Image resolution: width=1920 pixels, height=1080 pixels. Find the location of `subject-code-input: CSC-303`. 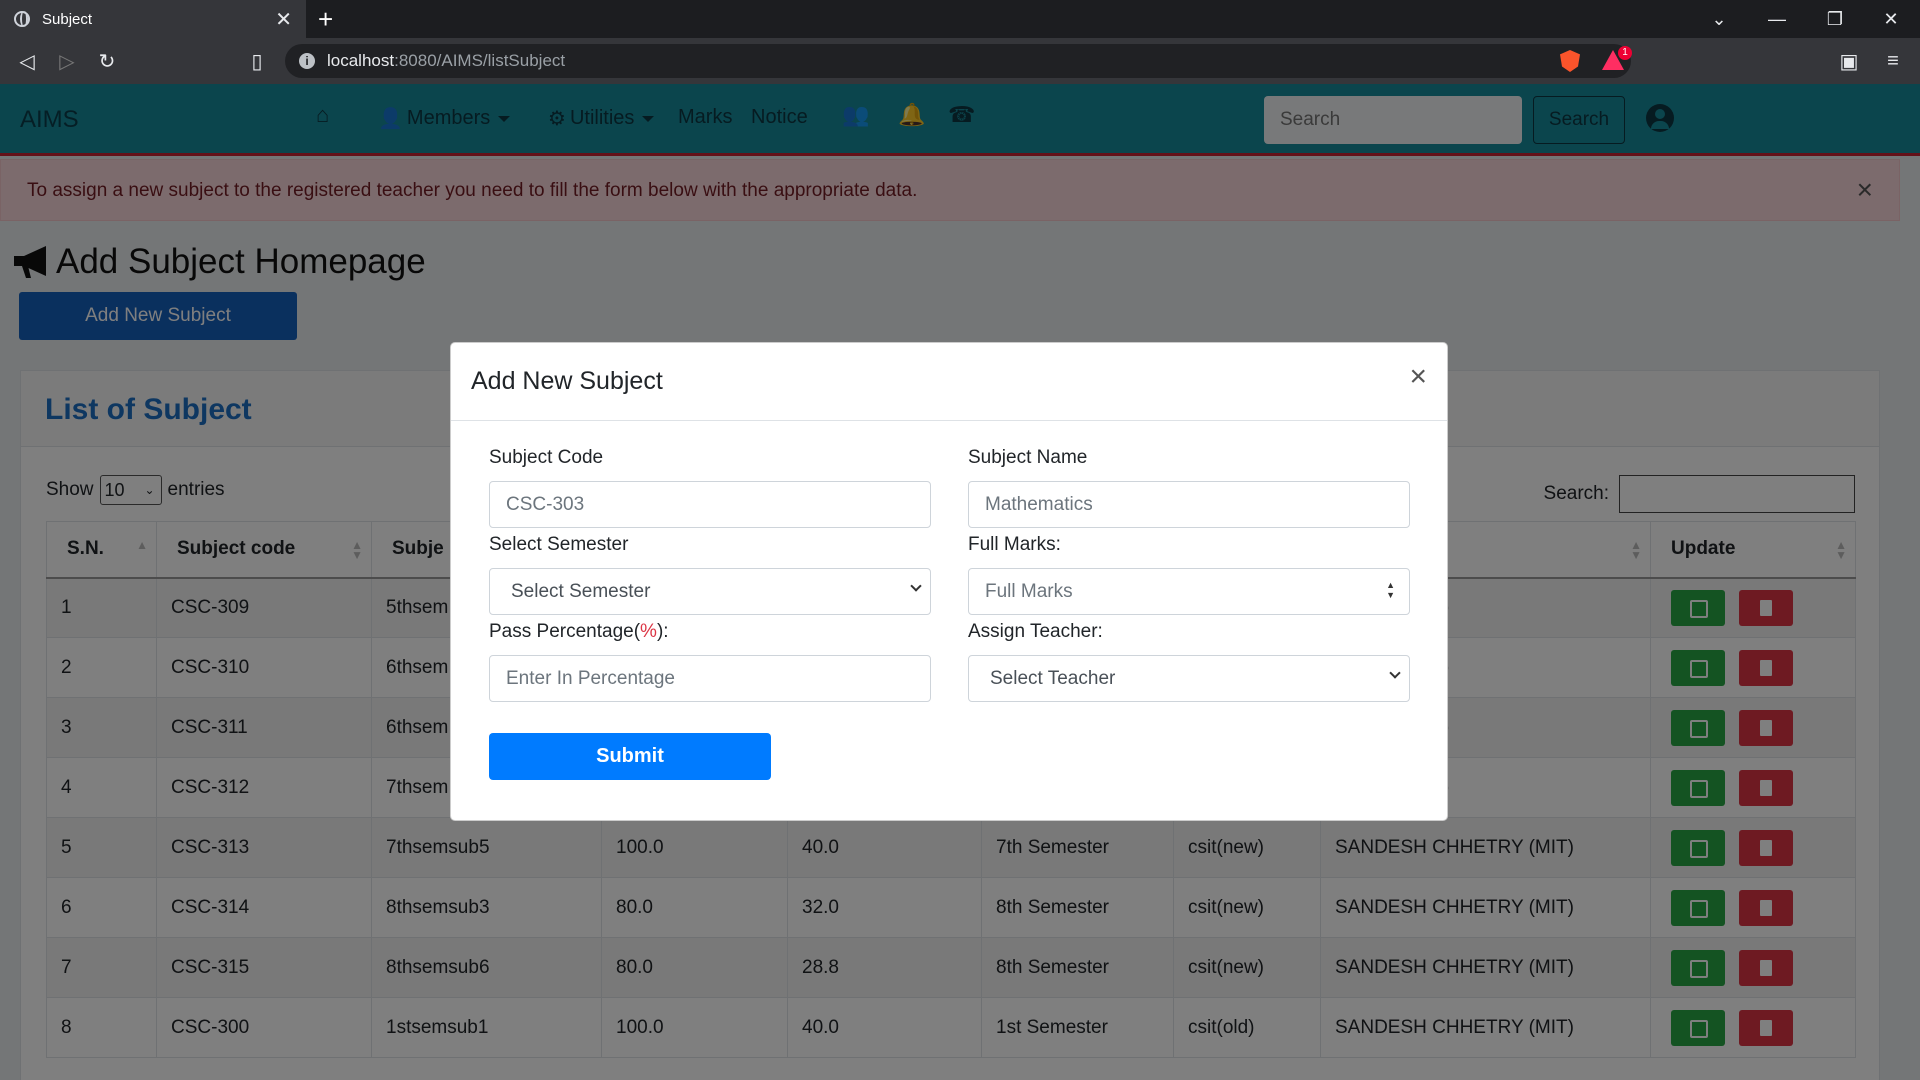

subject-code-input: CSC-303 is located at coordinates (710, 504).